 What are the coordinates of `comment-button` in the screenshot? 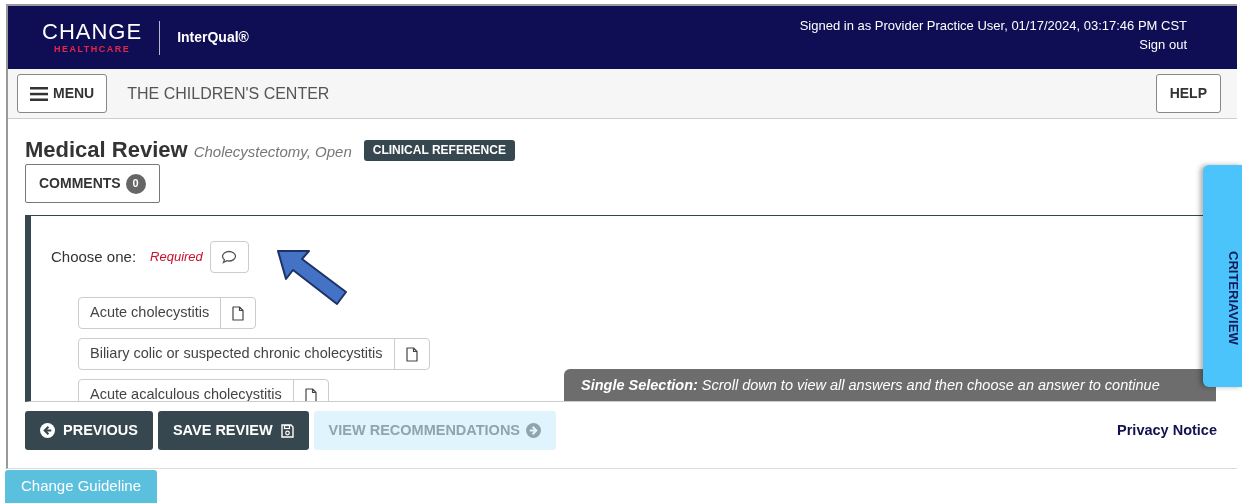 It's located at (229, 257).